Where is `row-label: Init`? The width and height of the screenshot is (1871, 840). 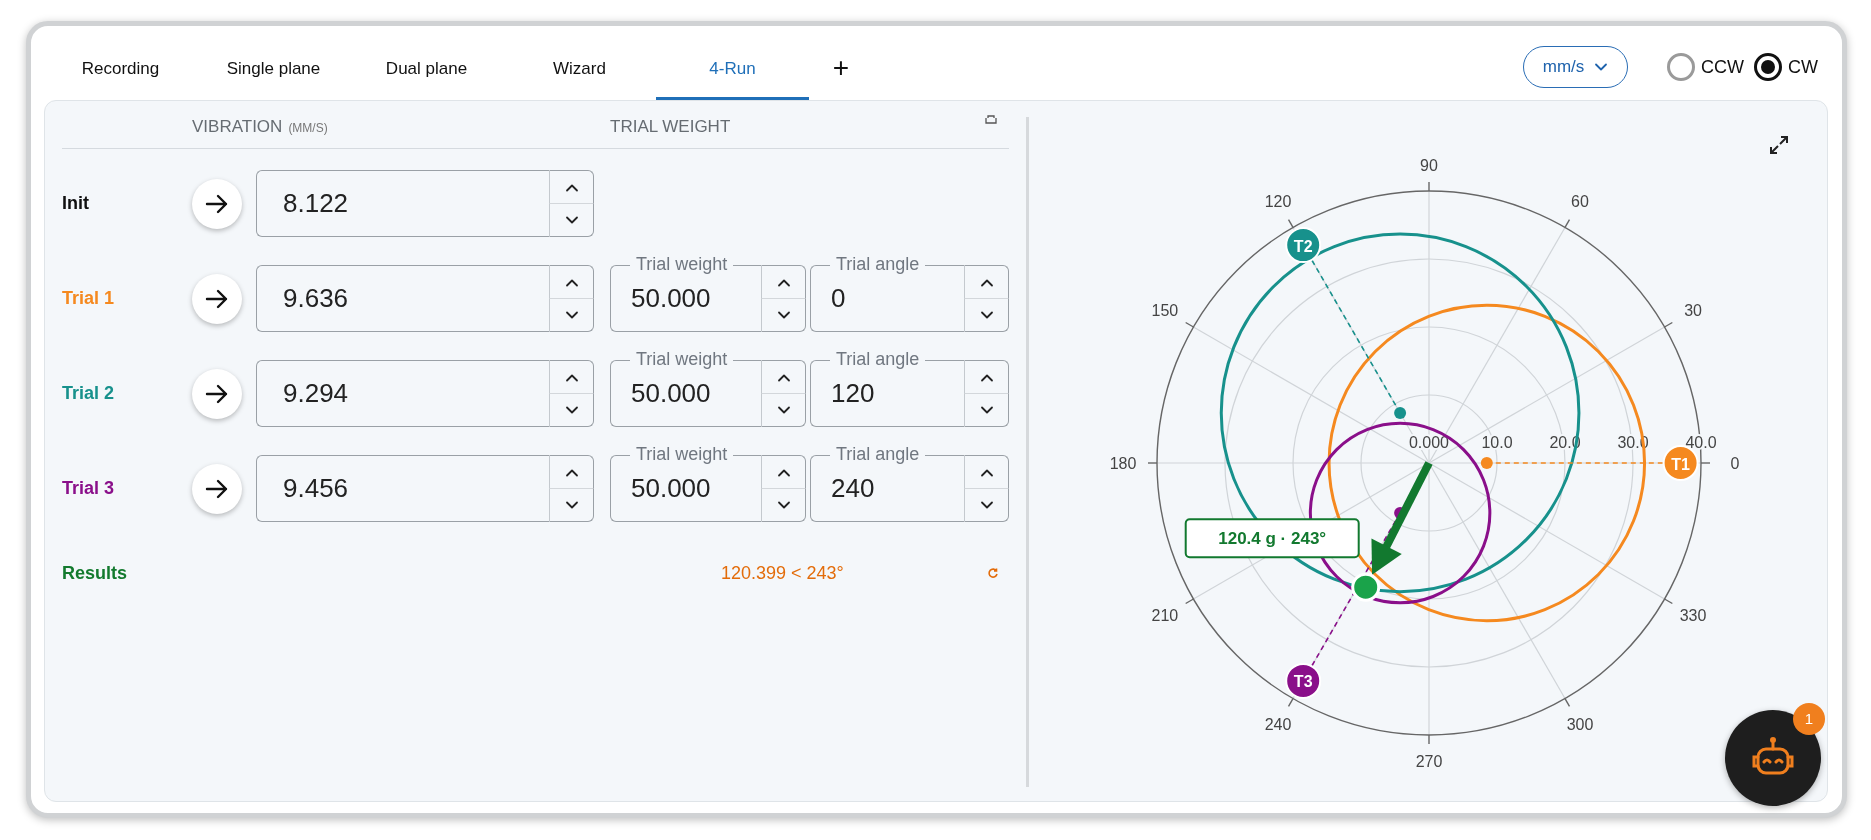
row-label: Init is located at coordinates (76, 203).